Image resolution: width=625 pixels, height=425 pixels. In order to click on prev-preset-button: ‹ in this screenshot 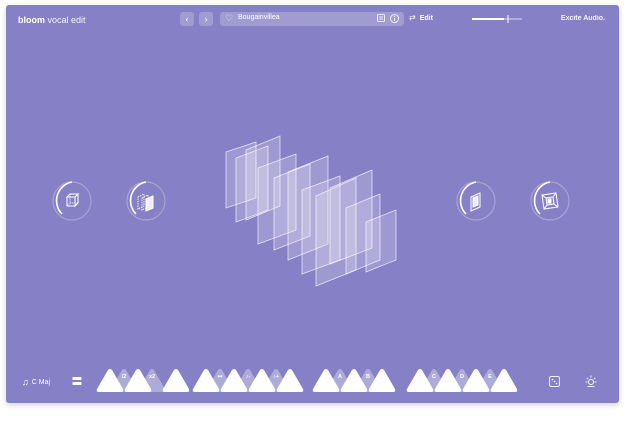, I will do `click(187, 19)`.